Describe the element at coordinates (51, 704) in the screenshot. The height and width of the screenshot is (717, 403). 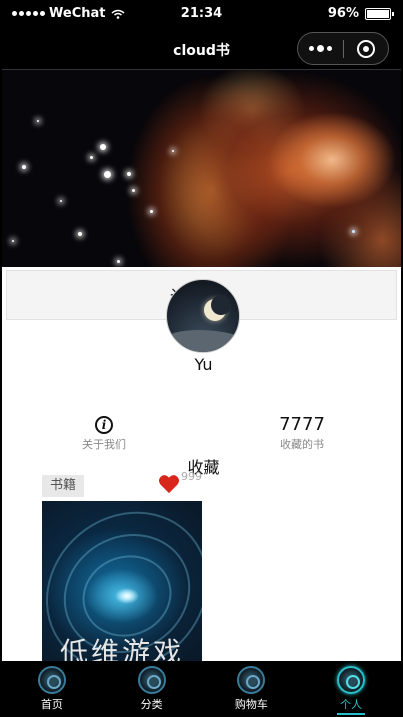
I see `tab-label: 首页` at that location.